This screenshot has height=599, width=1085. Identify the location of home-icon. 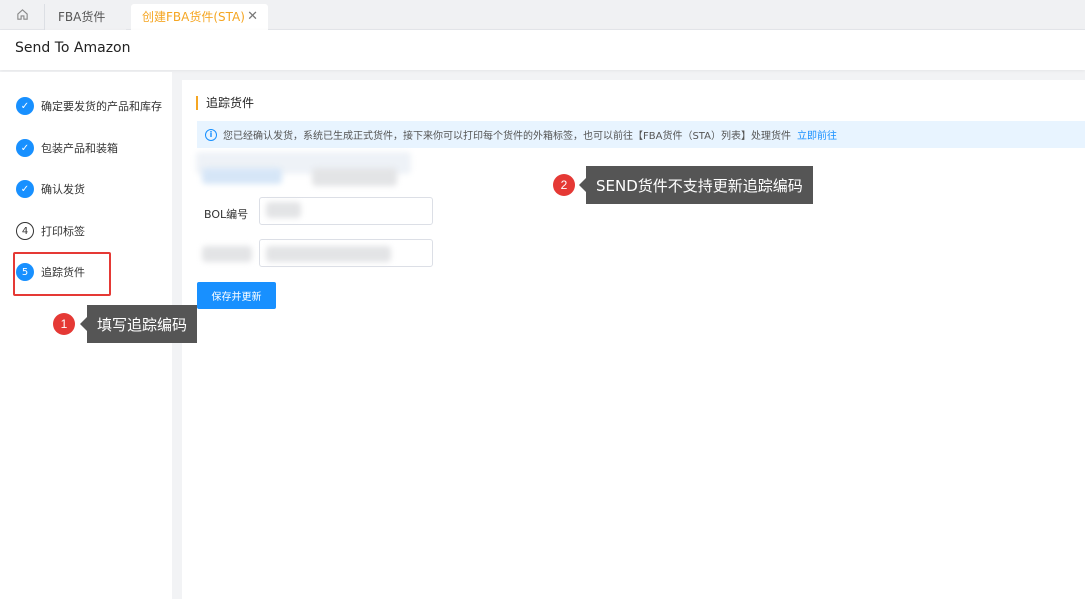
(22, 17).